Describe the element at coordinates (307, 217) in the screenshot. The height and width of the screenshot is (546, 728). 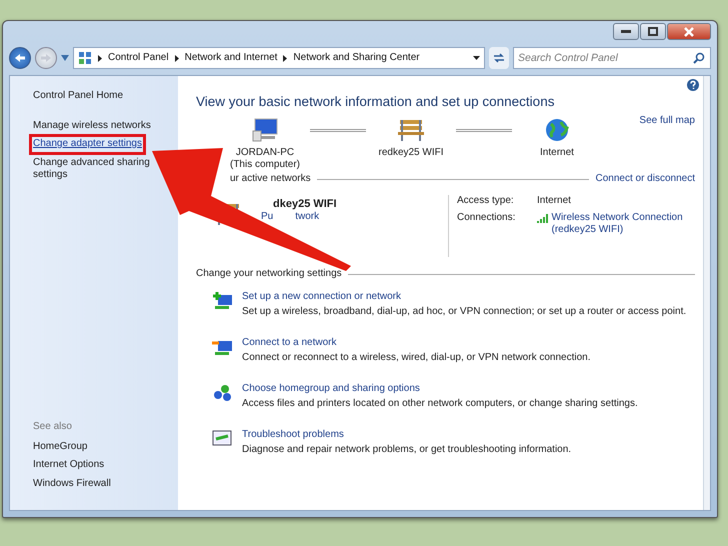
I see `network-type-link: twork` at that location.